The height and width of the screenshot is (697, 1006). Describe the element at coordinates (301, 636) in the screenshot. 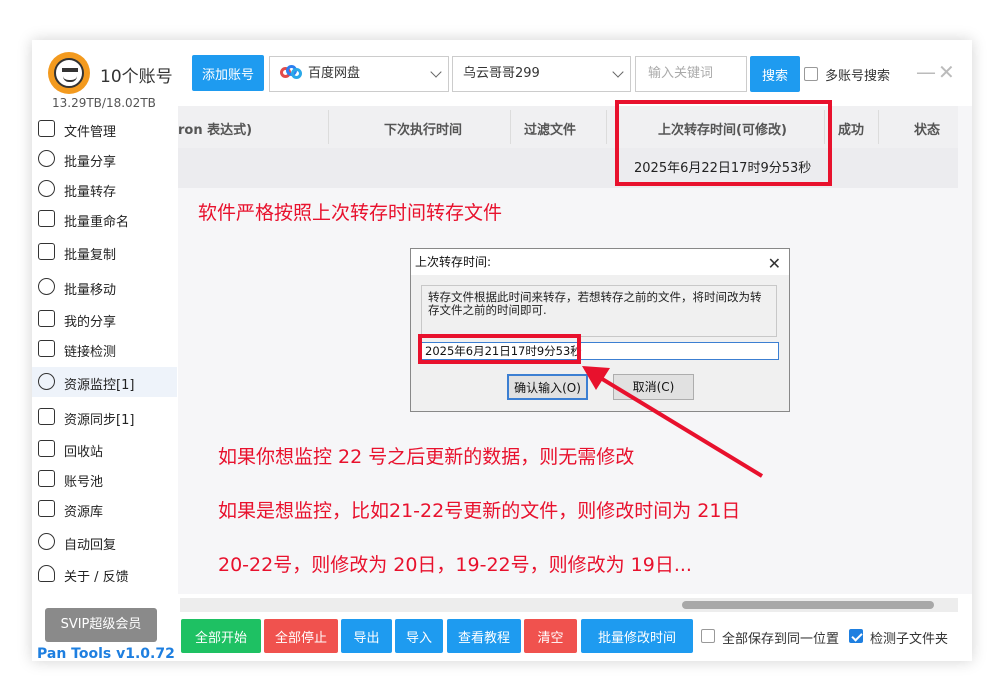

I see `stop-all-button: 全部停止` at that location.